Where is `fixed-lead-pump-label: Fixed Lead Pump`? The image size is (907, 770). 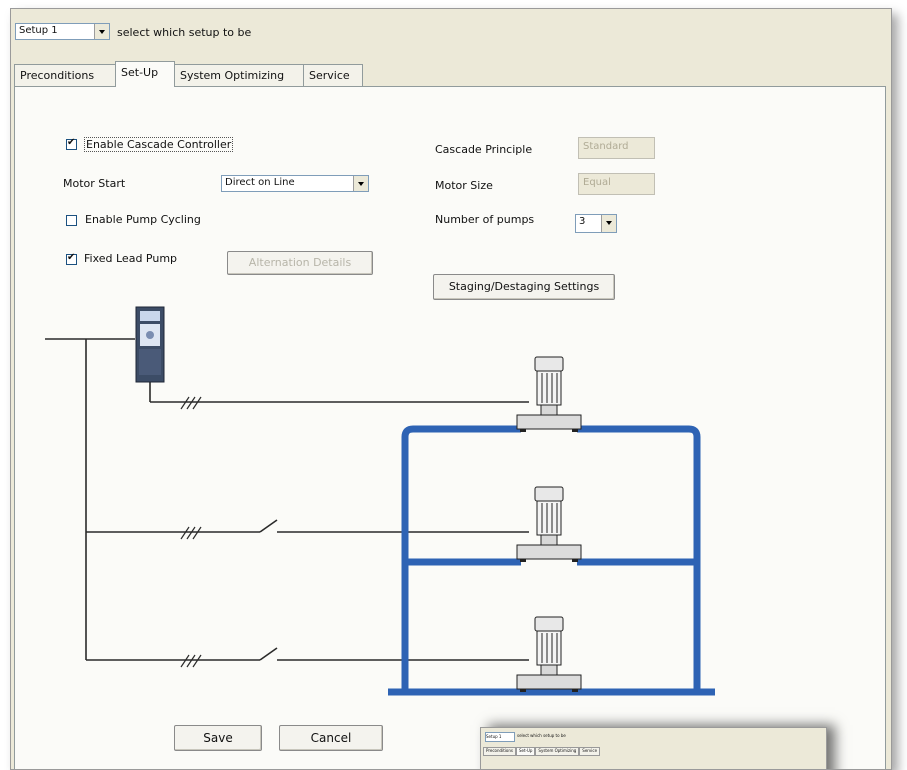 fixed-lead-pump-label: Fixed Lead Pump is located at coordinates (131, 258).